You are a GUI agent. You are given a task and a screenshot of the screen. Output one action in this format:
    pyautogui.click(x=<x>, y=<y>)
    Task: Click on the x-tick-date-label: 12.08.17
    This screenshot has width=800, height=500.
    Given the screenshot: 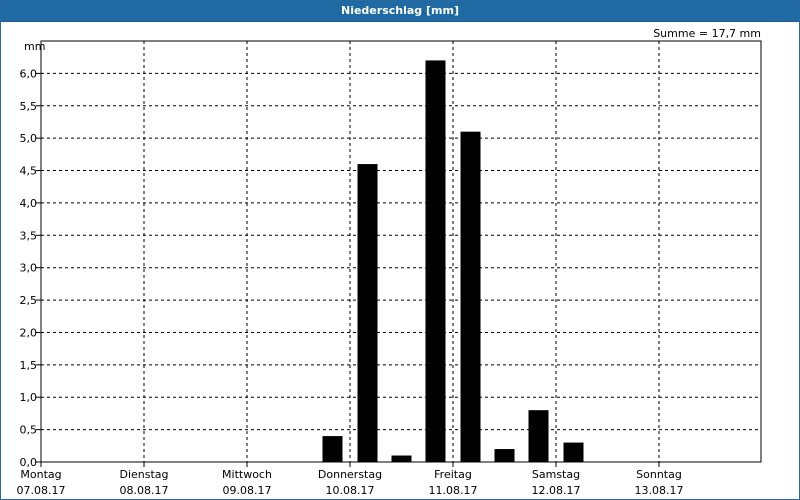 What is the action you would take?
    pyautogui.click(x=556, y=490)
    